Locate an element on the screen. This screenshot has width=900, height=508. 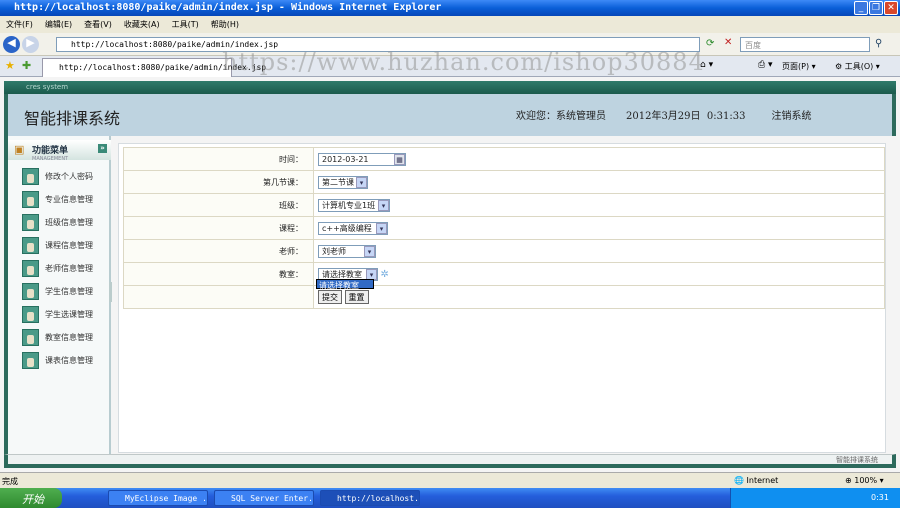
menu-bar: 文件(F) 编辑(E) 查看(V) 收藏夹(A) 工具(T) 帮助(H) is located at coordinates (450, 24).